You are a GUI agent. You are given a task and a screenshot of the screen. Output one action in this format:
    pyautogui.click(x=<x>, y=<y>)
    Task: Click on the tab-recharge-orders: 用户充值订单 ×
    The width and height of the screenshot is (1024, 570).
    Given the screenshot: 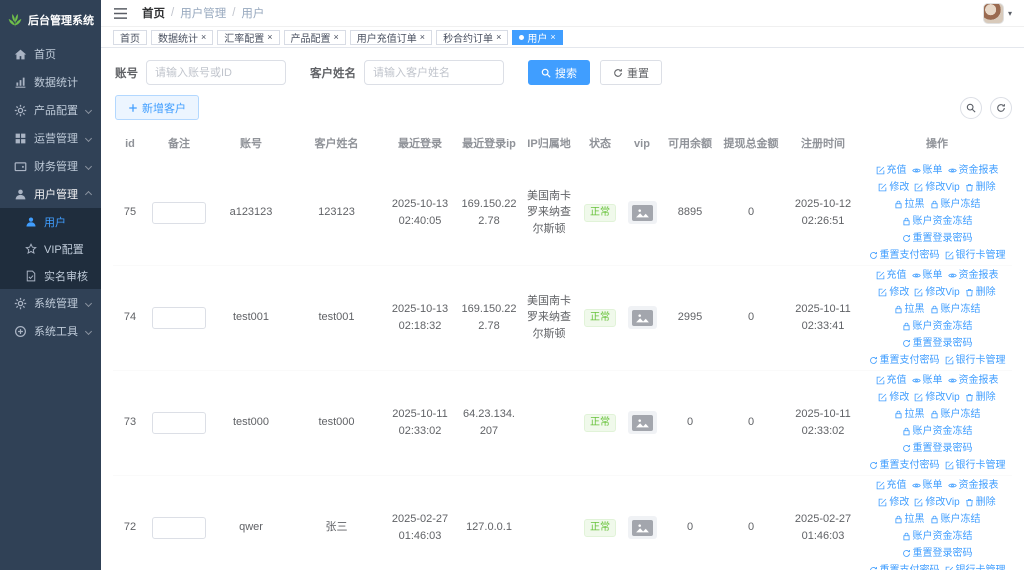 What is the action you would take?
    pyautogui.click(x=391, y=37)
    